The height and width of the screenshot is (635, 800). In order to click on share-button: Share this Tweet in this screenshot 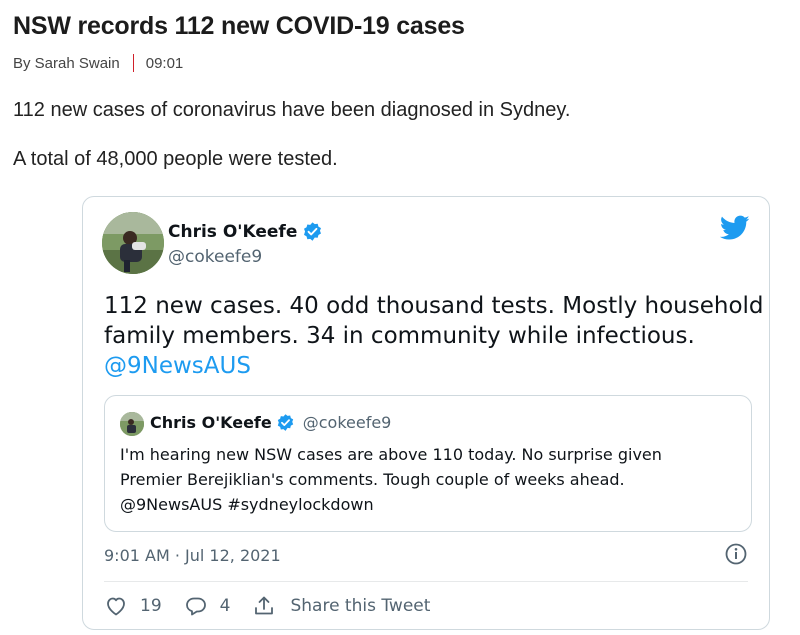, I will do `click(341, 606)`.